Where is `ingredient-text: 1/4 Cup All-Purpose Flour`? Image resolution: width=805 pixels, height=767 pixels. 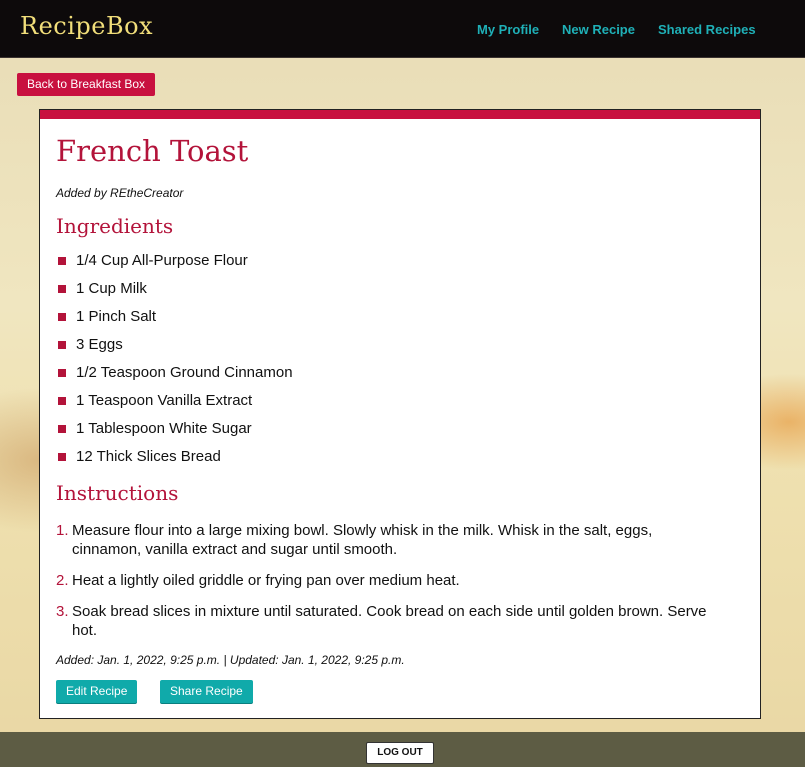 ingredient-text: 1/4 Cup All-Purpose Flour is located at coordinates (162, 260).